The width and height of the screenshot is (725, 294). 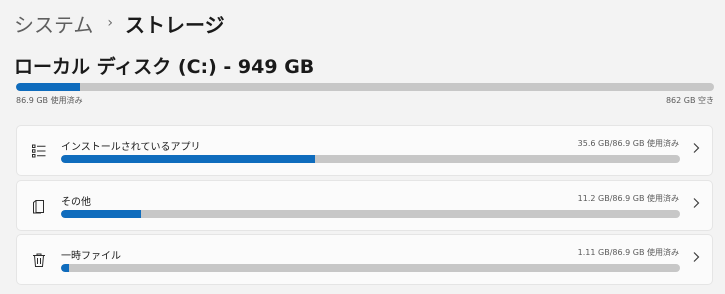 I want to click on category-label: 一時ファイル, so click(x=91, y=256).